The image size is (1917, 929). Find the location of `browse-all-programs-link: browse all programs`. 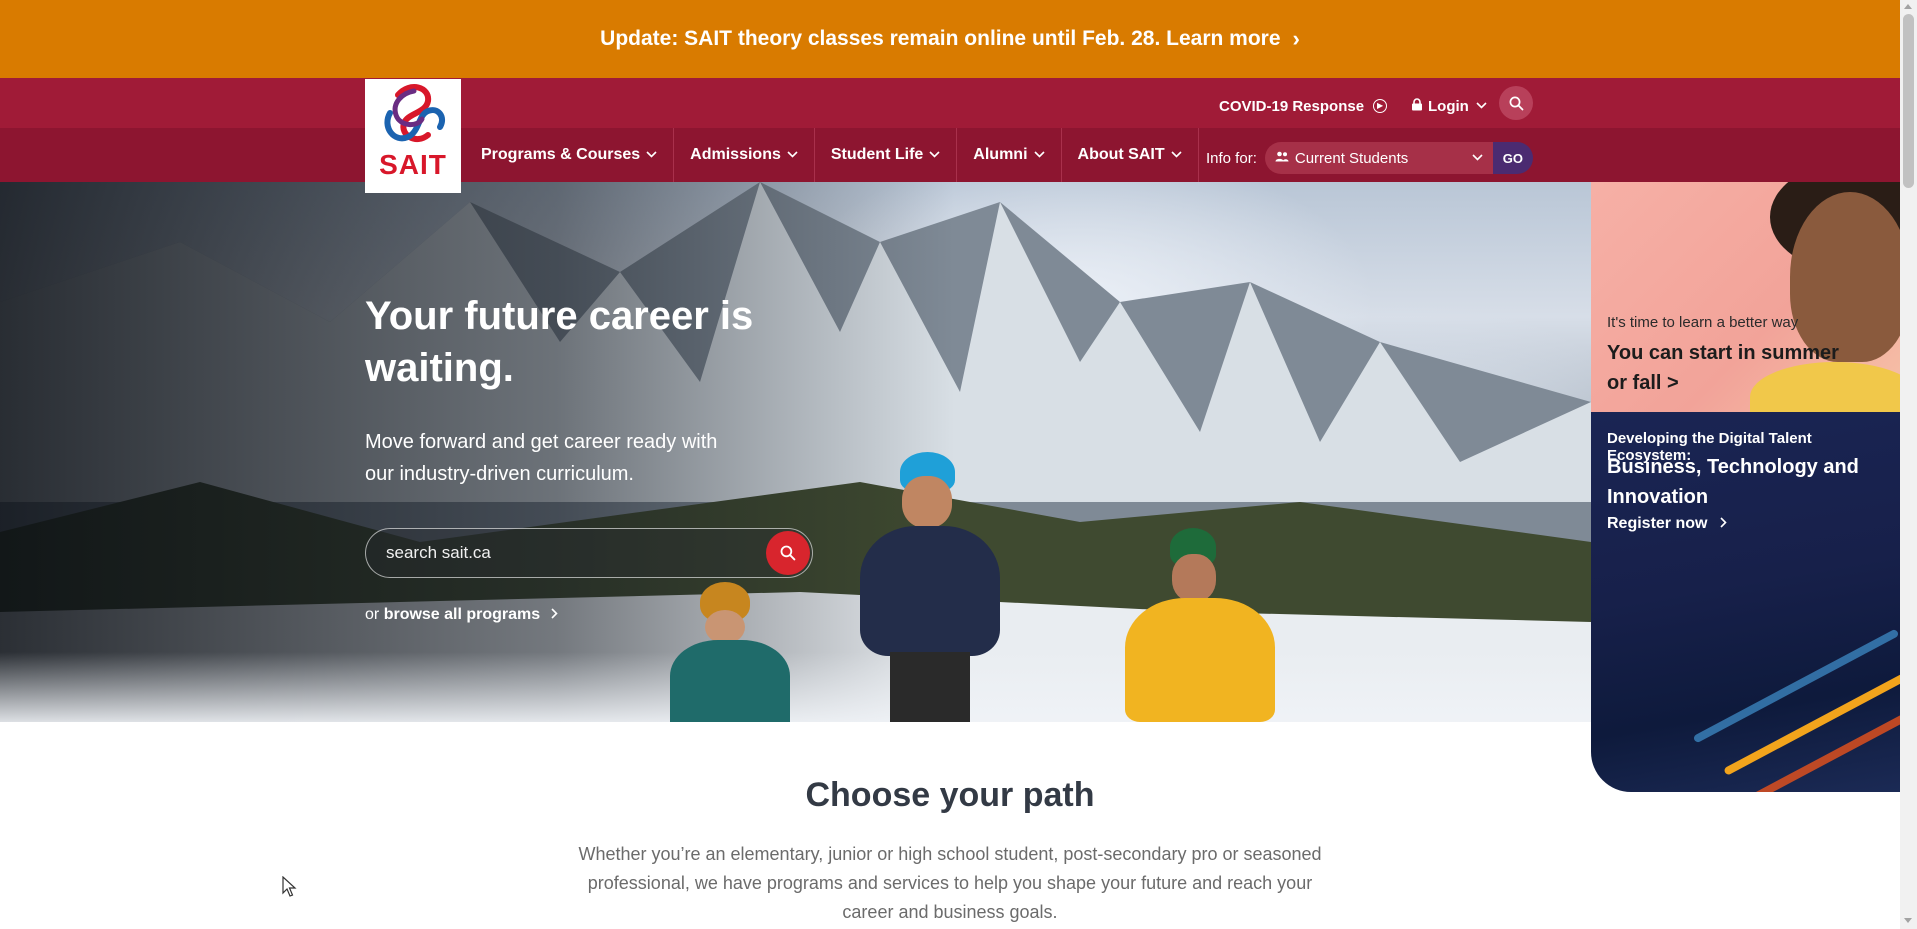

browse-all-programs-link: browse all programs is located at coordinates (462, 614).